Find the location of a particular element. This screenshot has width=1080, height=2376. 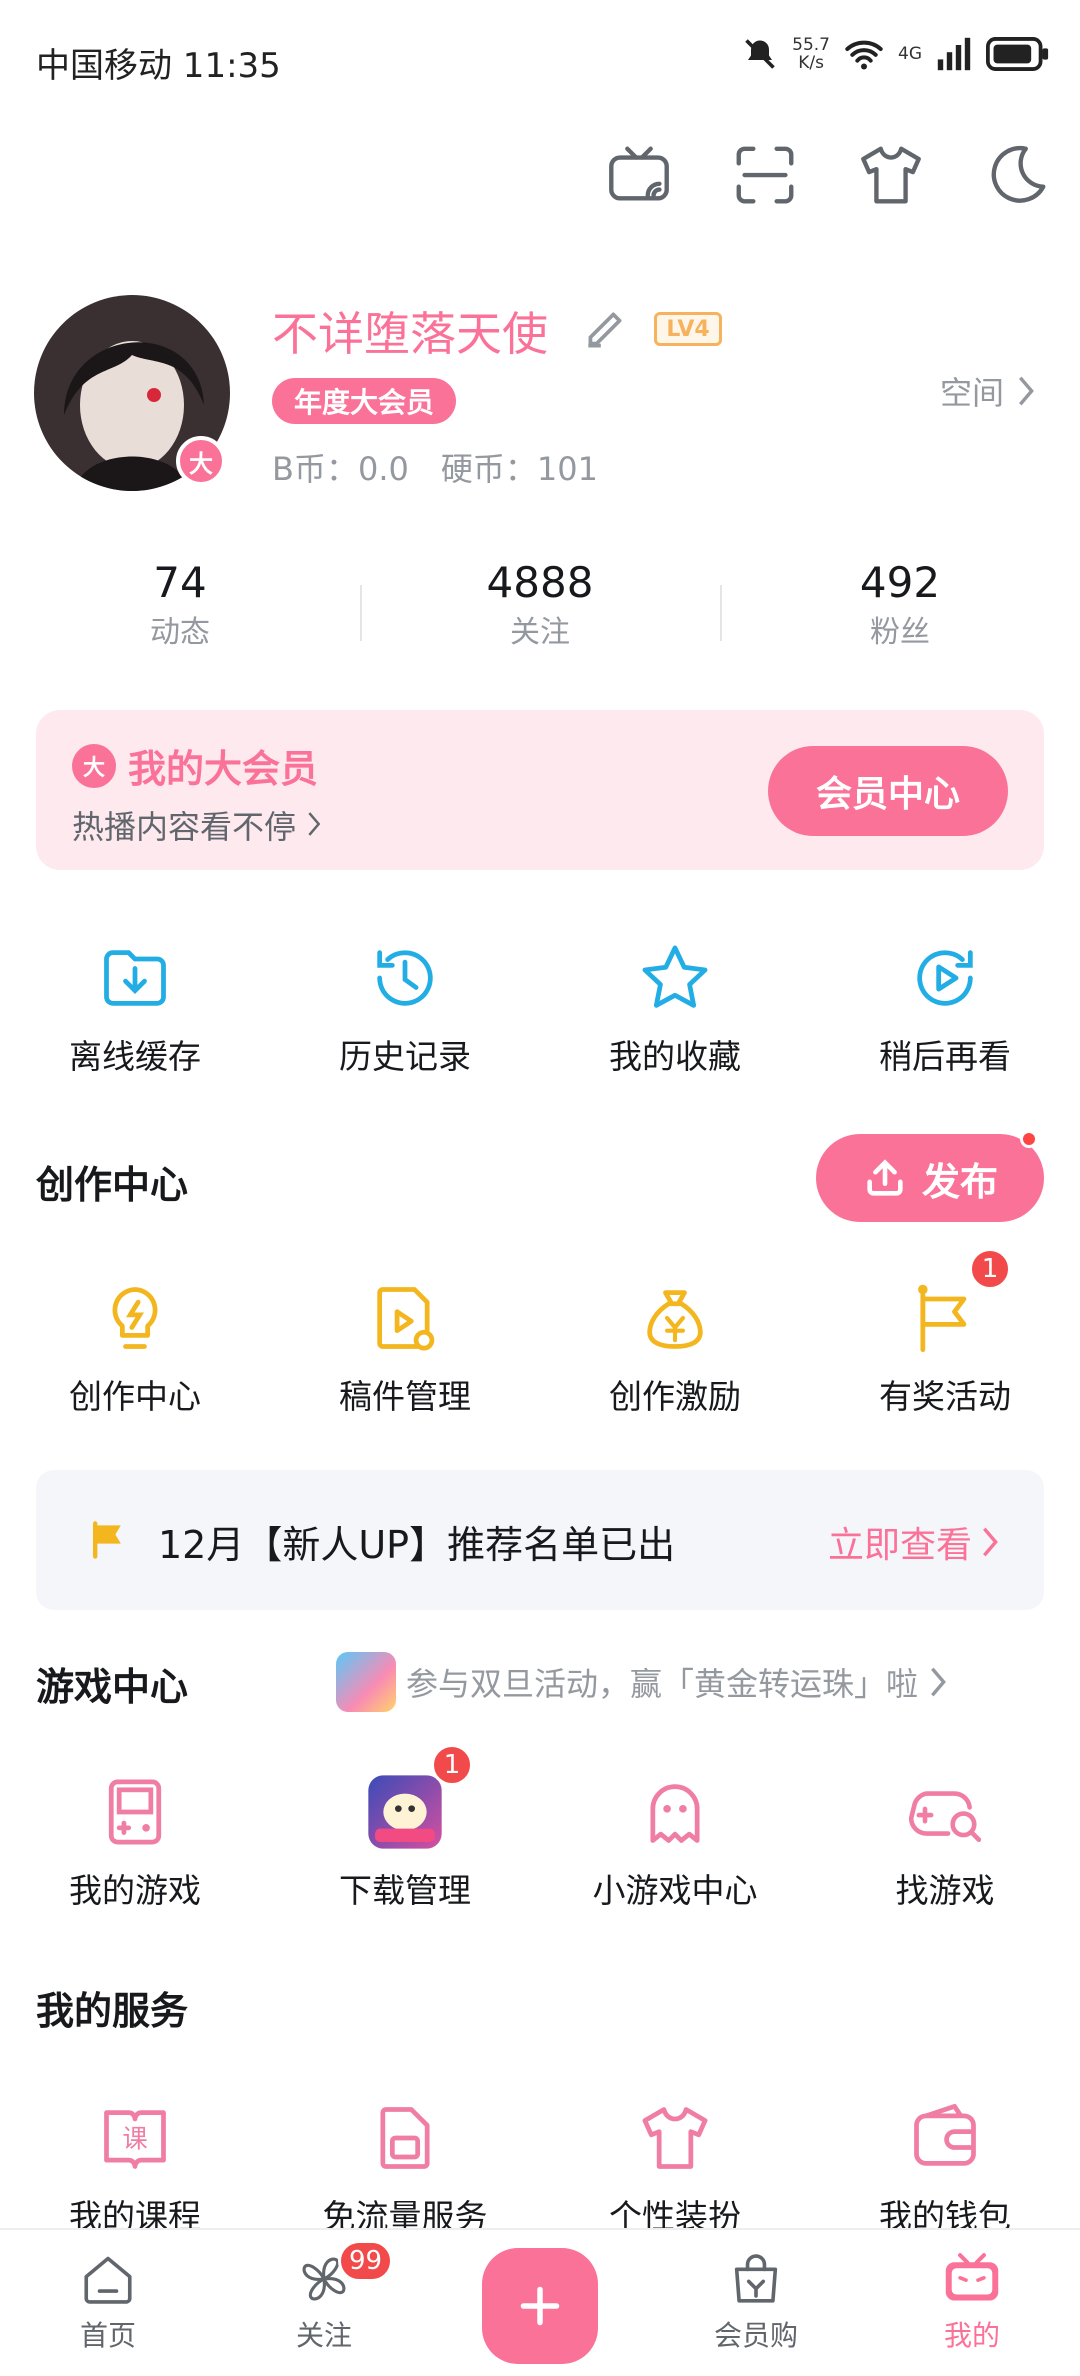

watch-later-label: 稍后再看 is located at coordinates (945, 1056).